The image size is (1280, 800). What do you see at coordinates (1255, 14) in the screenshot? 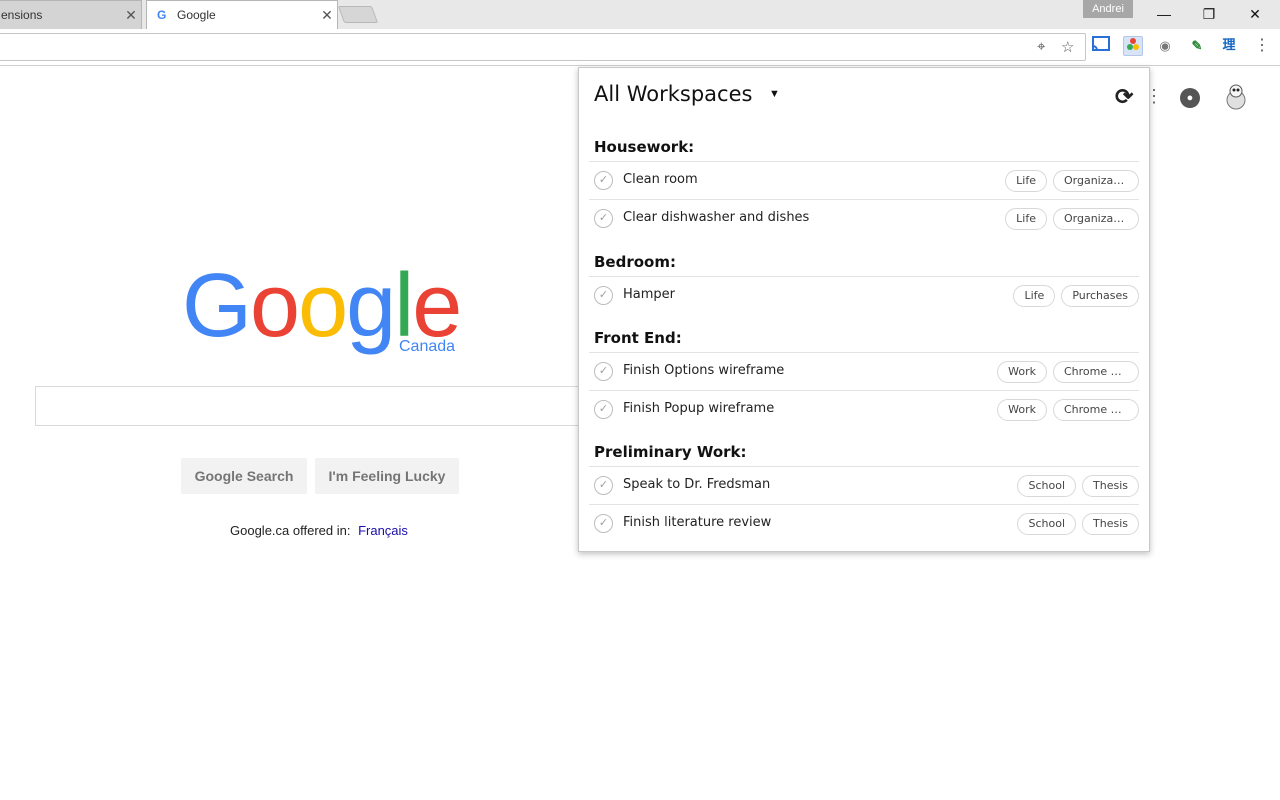
I see `close-window-button: ✕` at bounding box center [1255, 14].